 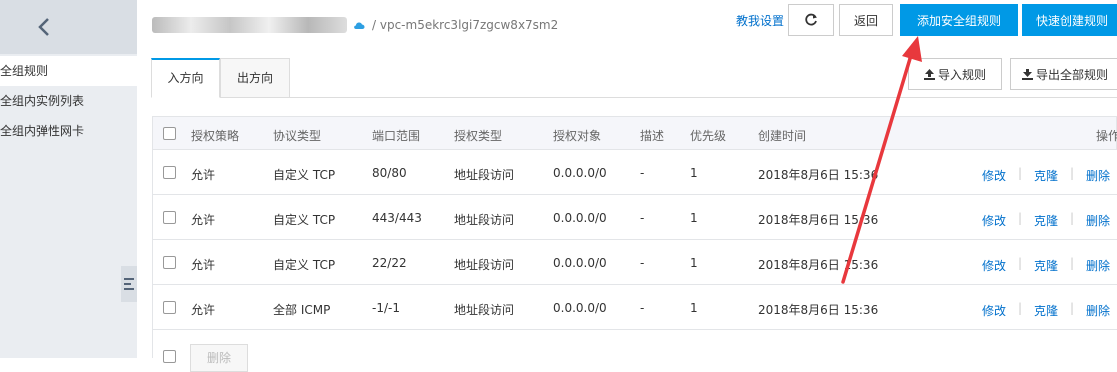 What do you see at coordinates (219, 358) in the screenshot?
I see `batch-delete-button: 删除` at bounding box center [219, 358].